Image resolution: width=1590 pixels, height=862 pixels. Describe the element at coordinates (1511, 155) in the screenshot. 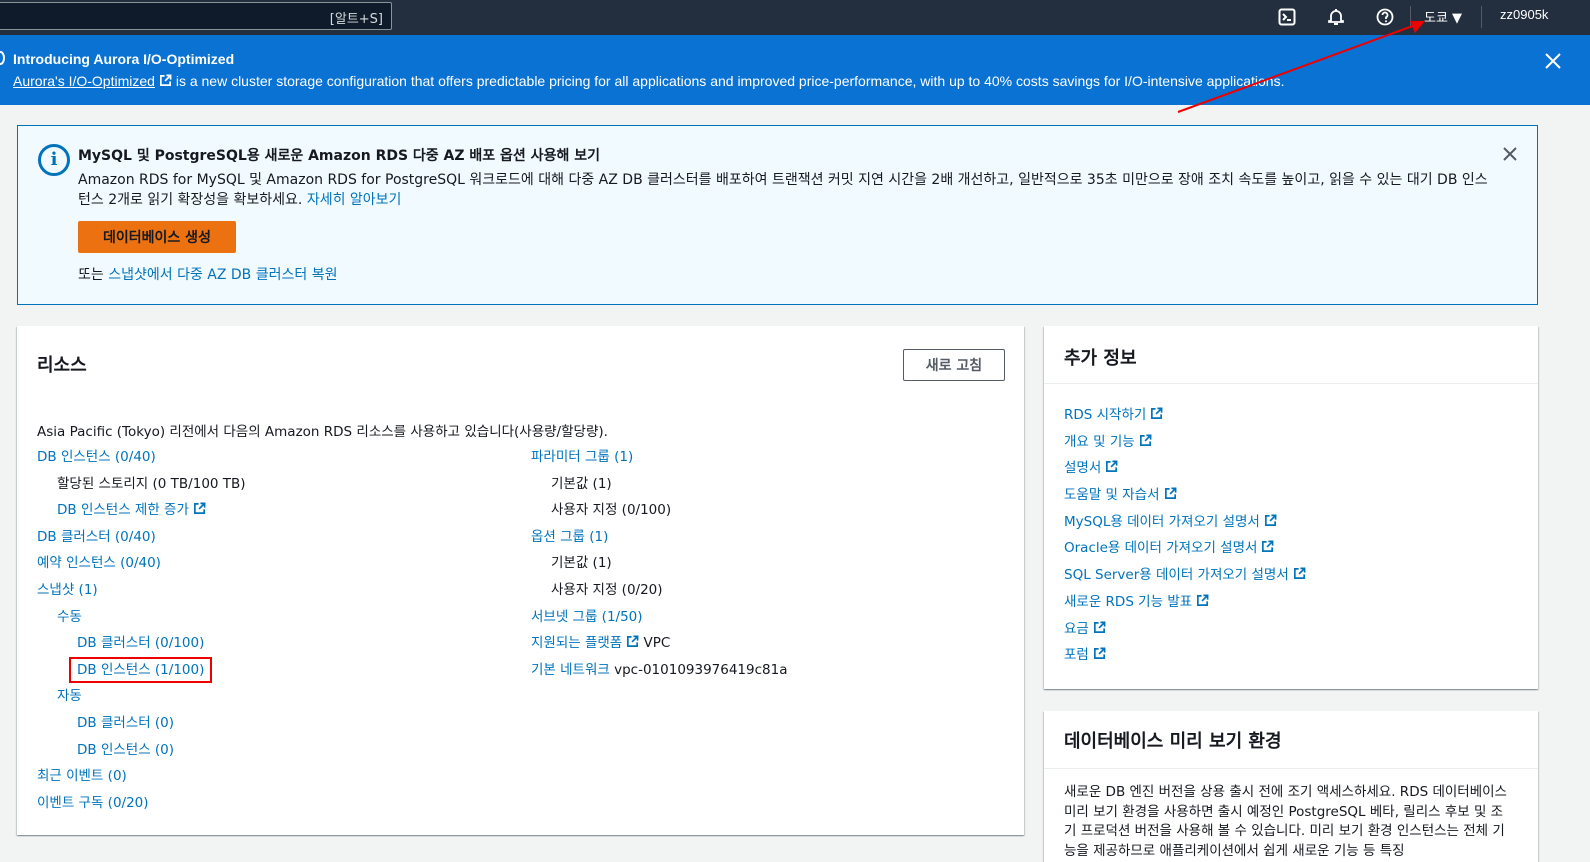

I see `close-alert-icon` at that location.